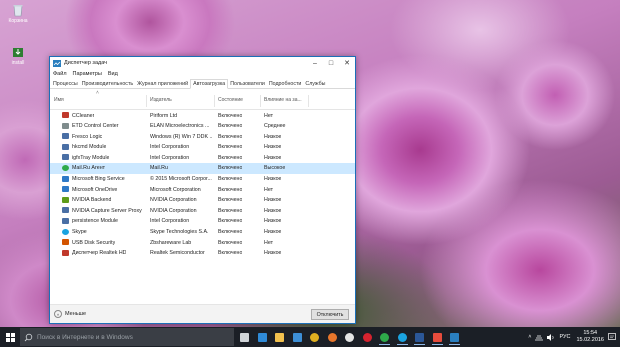  I want to click on tab-performance: Производительность, so click(107, 84).